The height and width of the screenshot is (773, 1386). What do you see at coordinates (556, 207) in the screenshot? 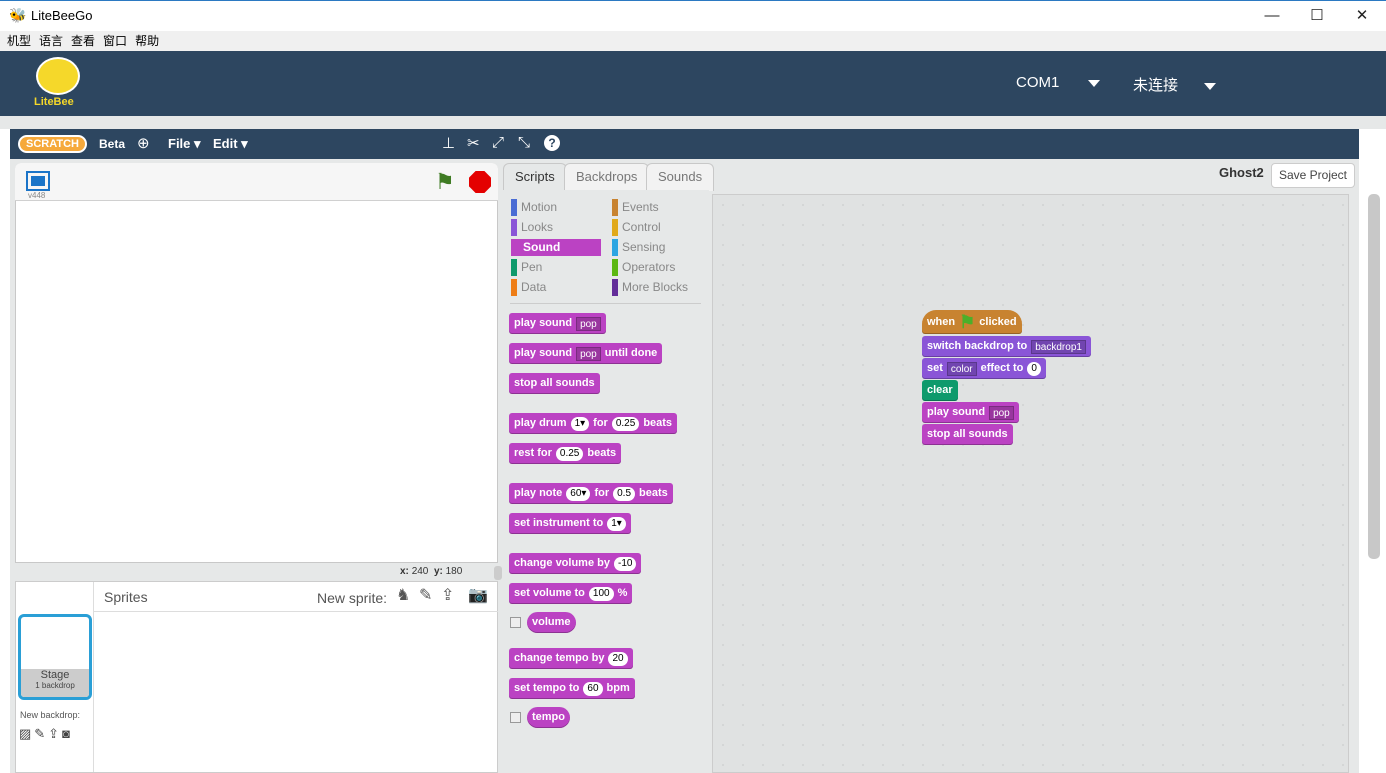
I see `category-motion: Motion` at bounding box center [556, 207].